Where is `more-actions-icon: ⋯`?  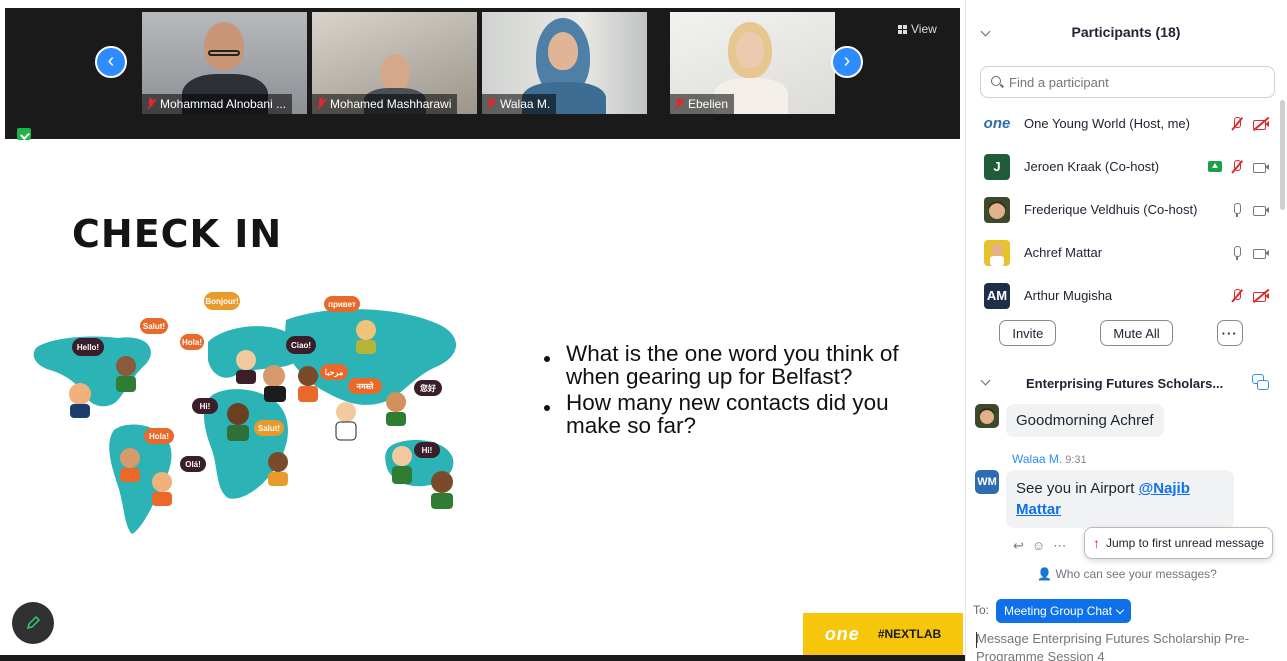
more-actions-icon: ⋯ is located at coordinates (1059, 546).